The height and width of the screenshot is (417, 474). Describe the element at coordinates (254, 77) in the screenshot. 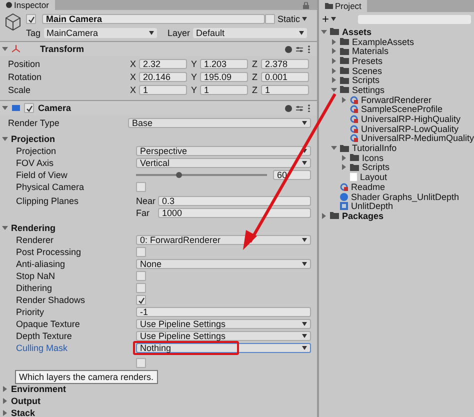

I see `axis-label: Z` at that location.